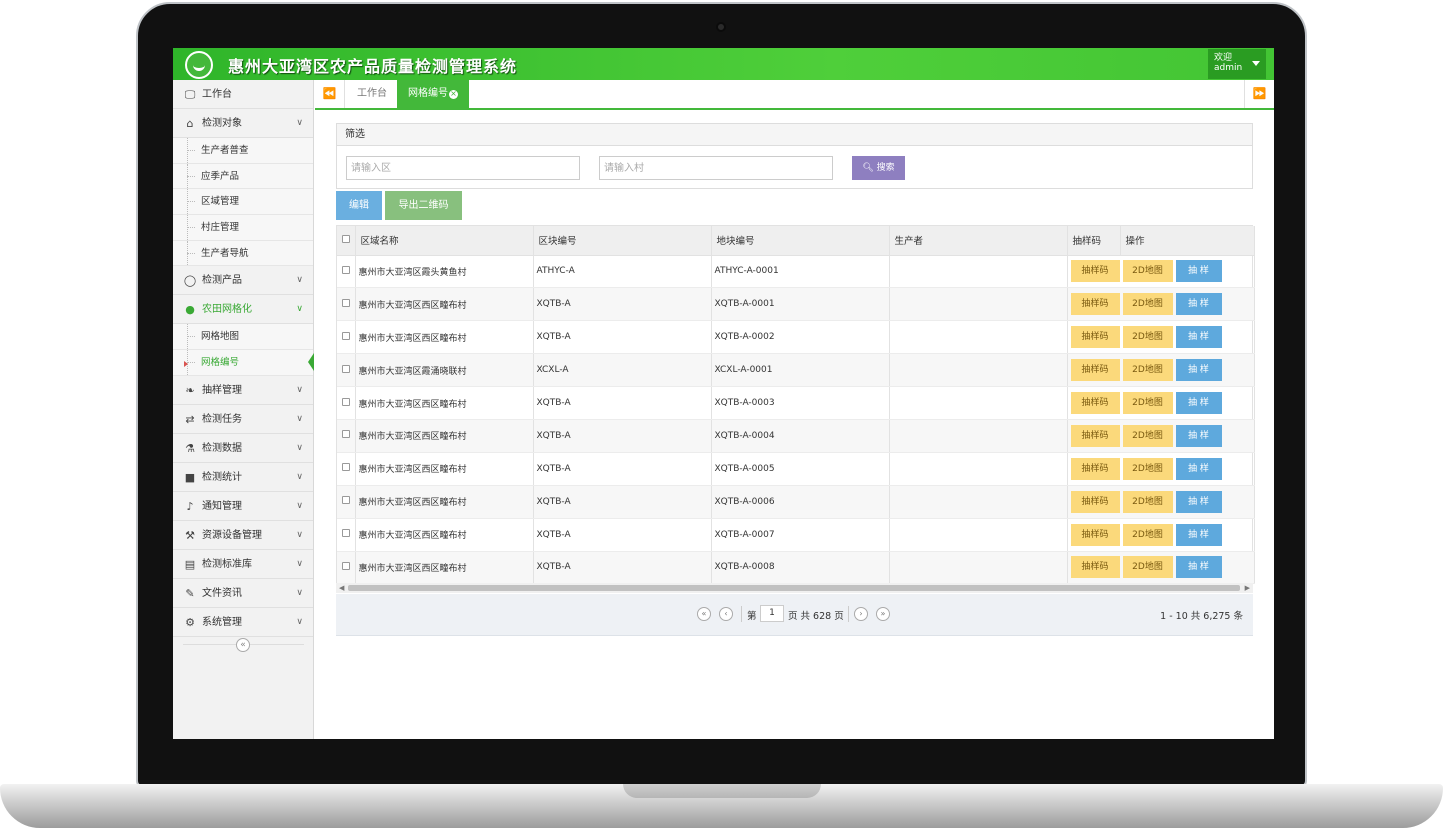 This screenshot has height=830, width=1443. I want to click on sidebar-item-inspection-products: ◯ 检测产品 ∨, so click(243, 281).